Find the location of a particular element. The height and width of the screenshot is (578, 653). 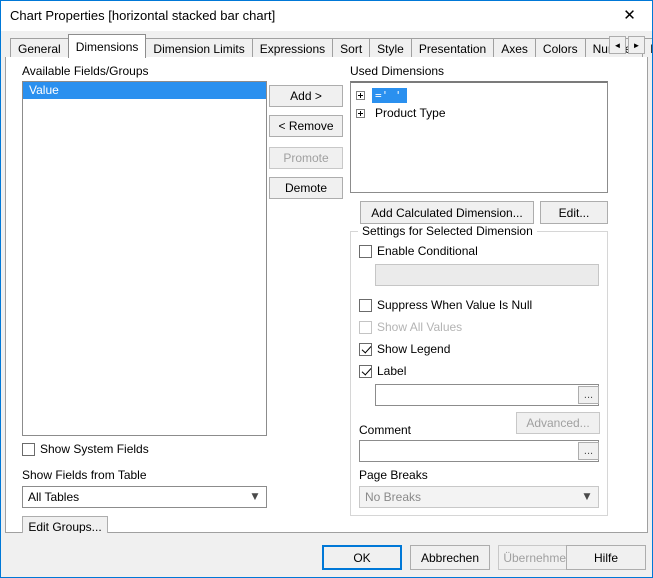

tab-style: Style is located at coordinates (390, 48).